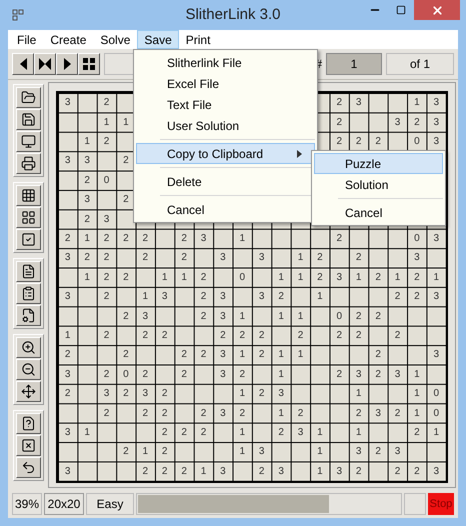 This screenshot has width=466, height=526. I want to click on puzzle-number-field: 1, so click(354, 64).